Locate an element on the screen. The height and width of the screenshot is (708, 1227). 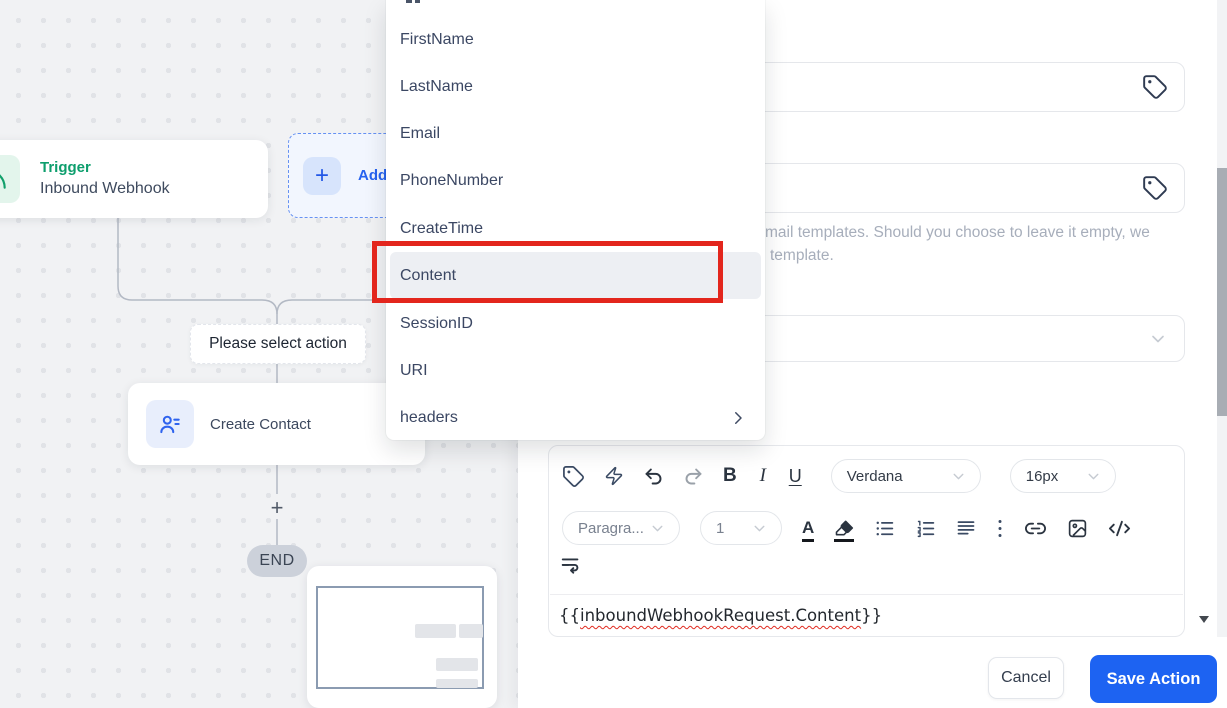
chevron-right-icon is located at coordinates (738, 418).